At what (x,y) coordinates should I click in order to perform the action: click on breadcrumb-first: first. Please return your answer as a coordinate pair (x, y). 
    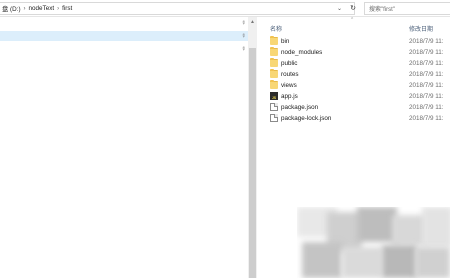
    Looking at the image, I should click on (67, 8).